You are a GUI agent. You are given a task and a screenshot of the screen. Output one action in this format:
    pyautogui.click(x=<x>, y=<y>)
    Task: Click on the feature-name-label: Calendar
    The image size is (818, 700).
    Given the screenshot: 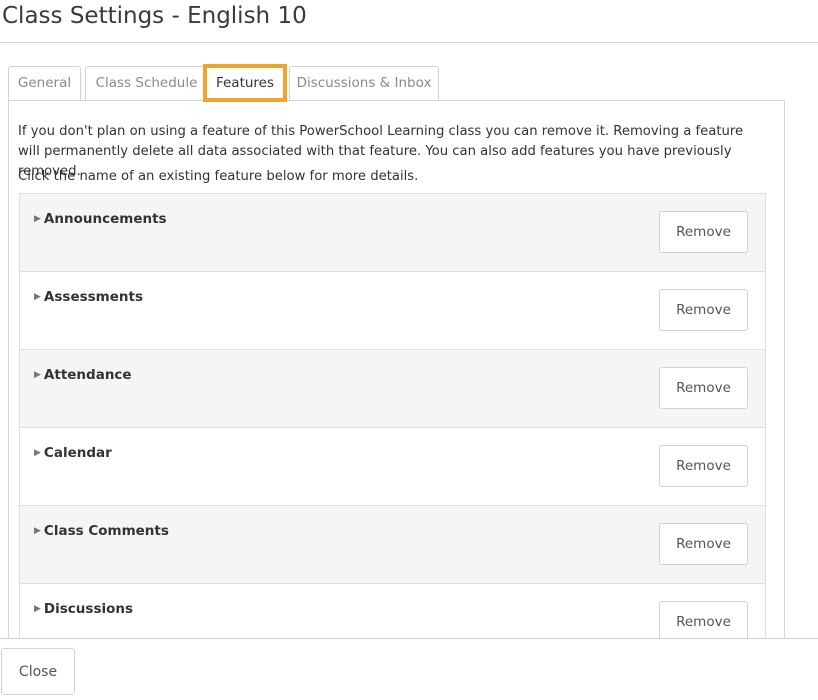 What is the action you would take?
    pyautogui.click(x=77, y=453)
    